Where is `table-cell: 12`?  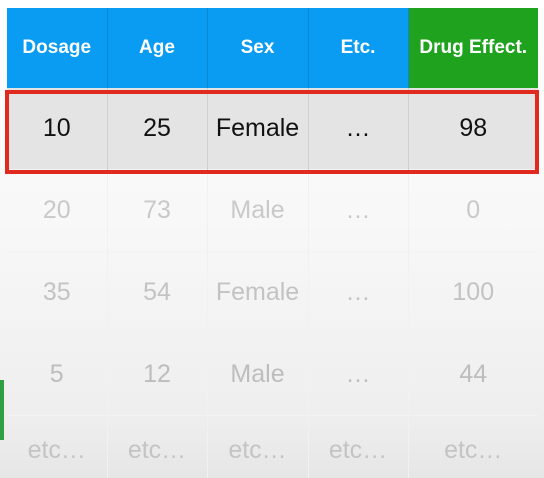 table-cell: 12 is located at coordinates (157, 374).